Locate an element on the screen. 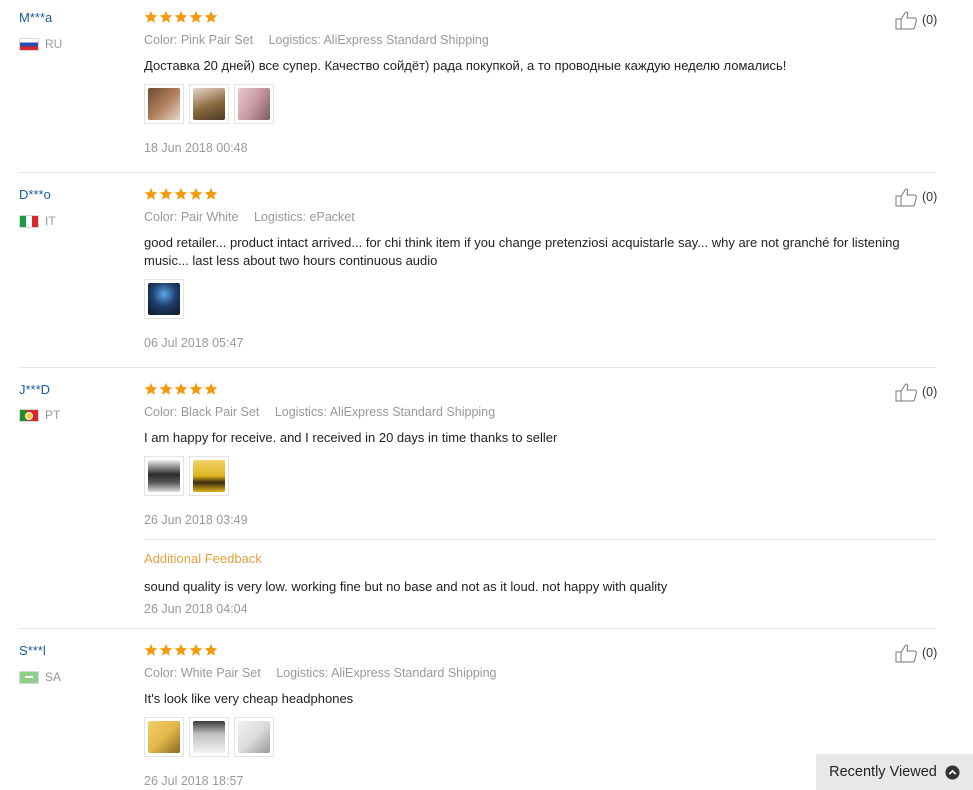 The height and width of the screenshot is (790, 973). chevron-up-circle-icon is located at coordinates (952, 772).